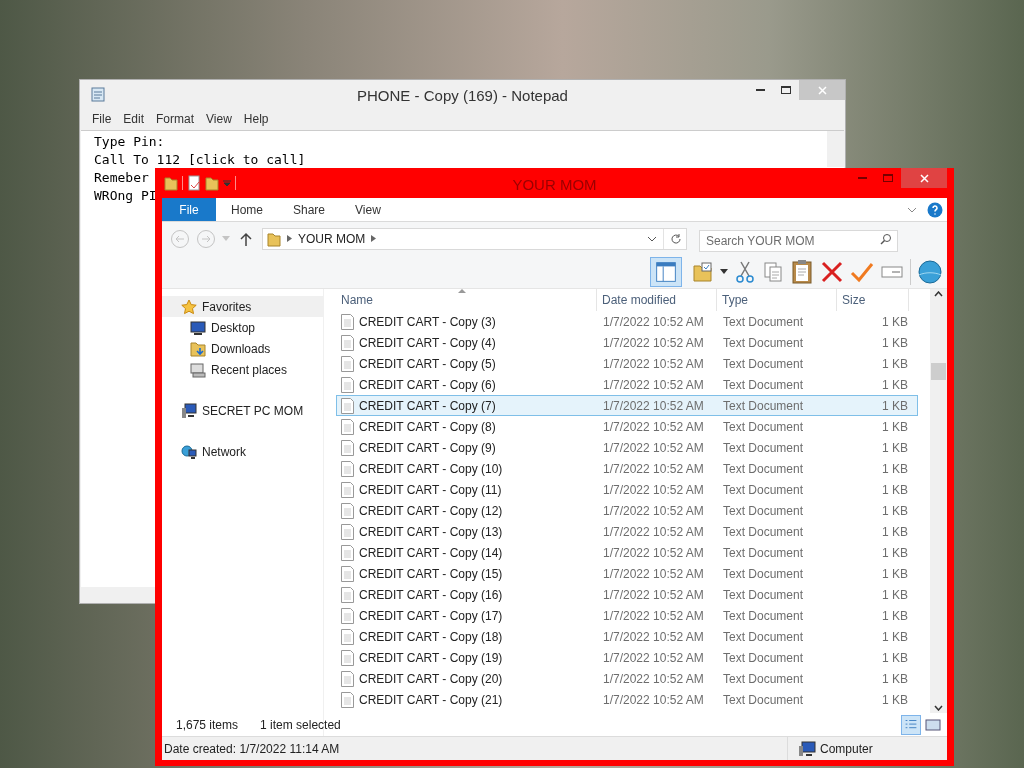 The width and height of the screenshot is (1024, 768). I want to click on address-text: YOUR MOM, so click(332, 238).